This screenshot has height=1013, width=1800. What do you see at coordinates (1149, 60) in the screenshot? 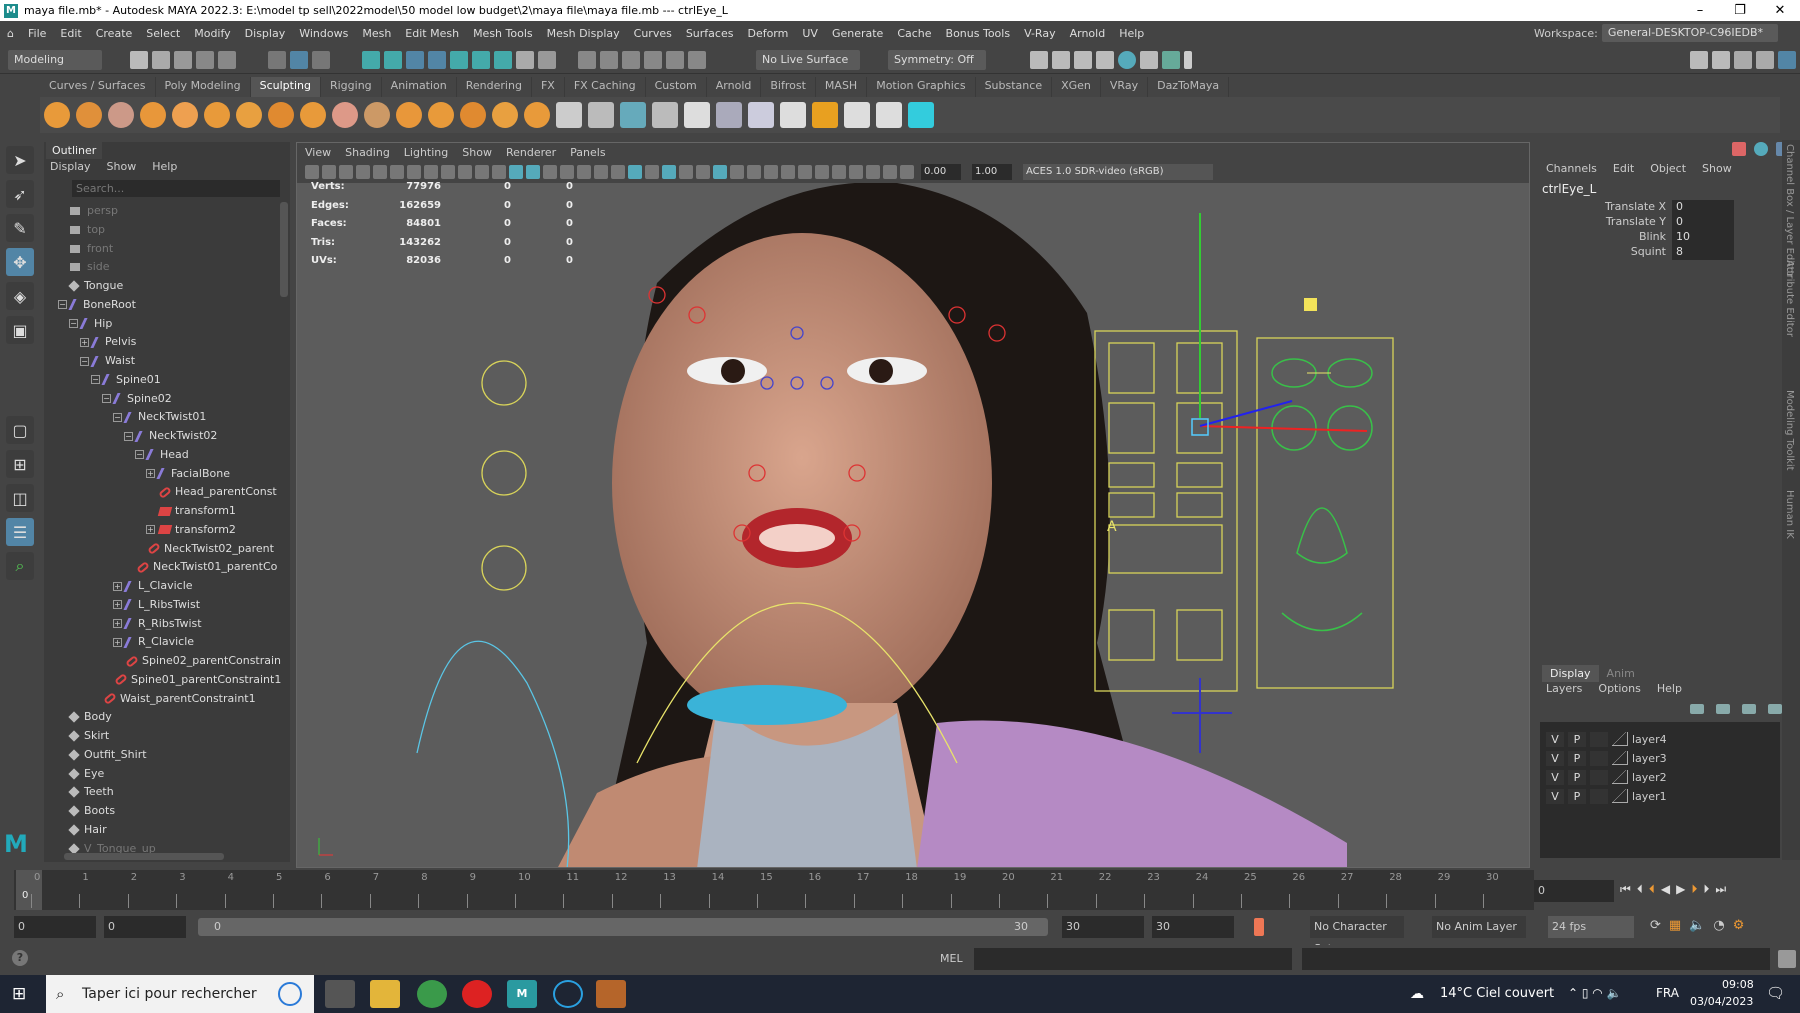
I see `render-setup-icon` at bounding box center [1149, 60].